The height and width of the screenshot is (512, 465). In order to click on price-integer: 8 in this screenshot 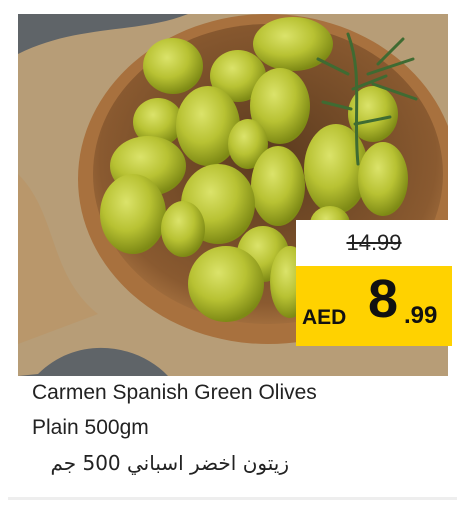, I will do `click(383, 299)`.